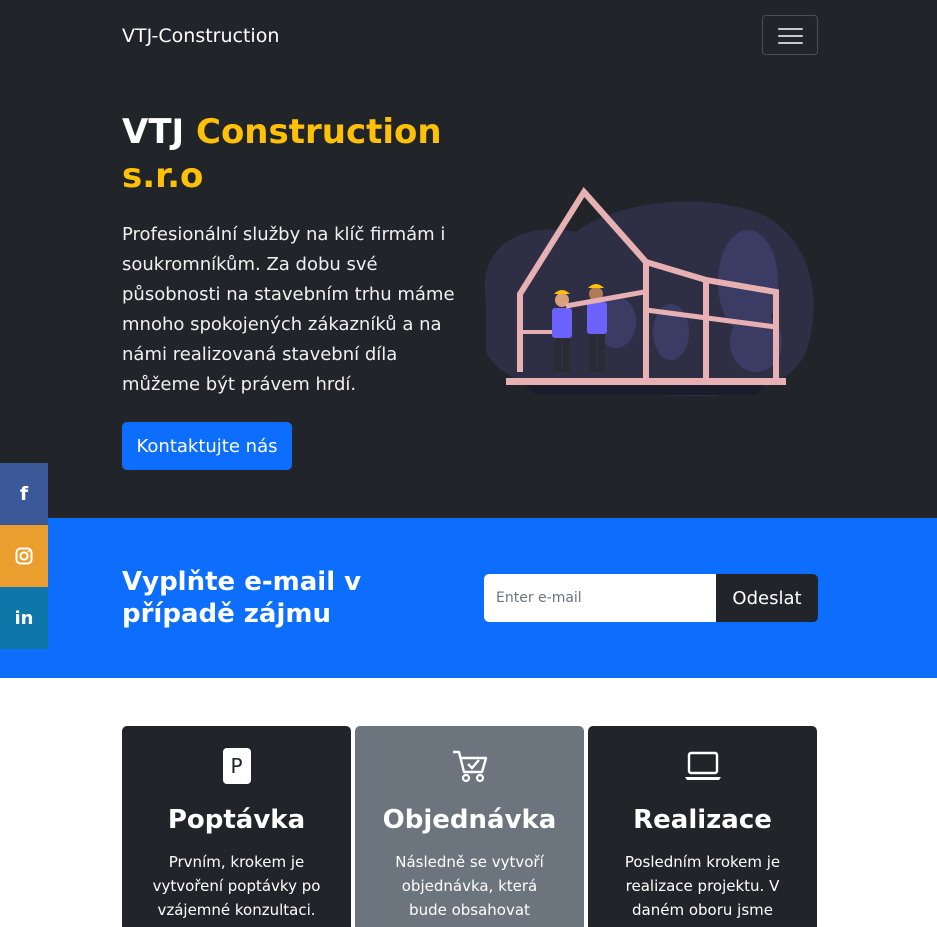 This screenshot has width=937, height=927. I want to click on send-button: Odeslat, so click(767, 598).